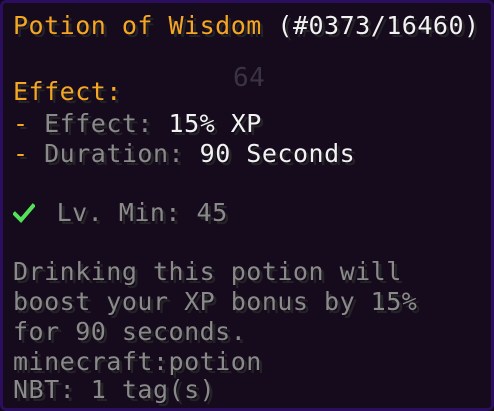 This screenshot has width=494, height=411. I want to click on effect-value: 15% XP, so click(215, 123).